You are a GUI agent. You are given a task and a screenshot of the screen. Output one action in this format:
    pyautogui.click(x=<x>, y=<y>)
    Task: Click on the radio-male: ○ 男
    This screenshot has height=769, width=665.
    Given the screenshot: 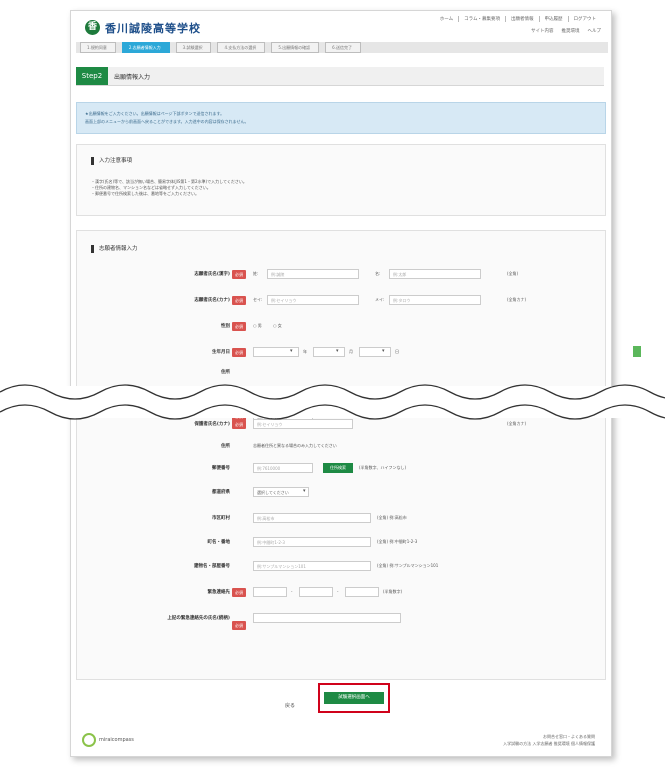 What is the action you would take?
    pyautogui.click(x=257, y=326)
    